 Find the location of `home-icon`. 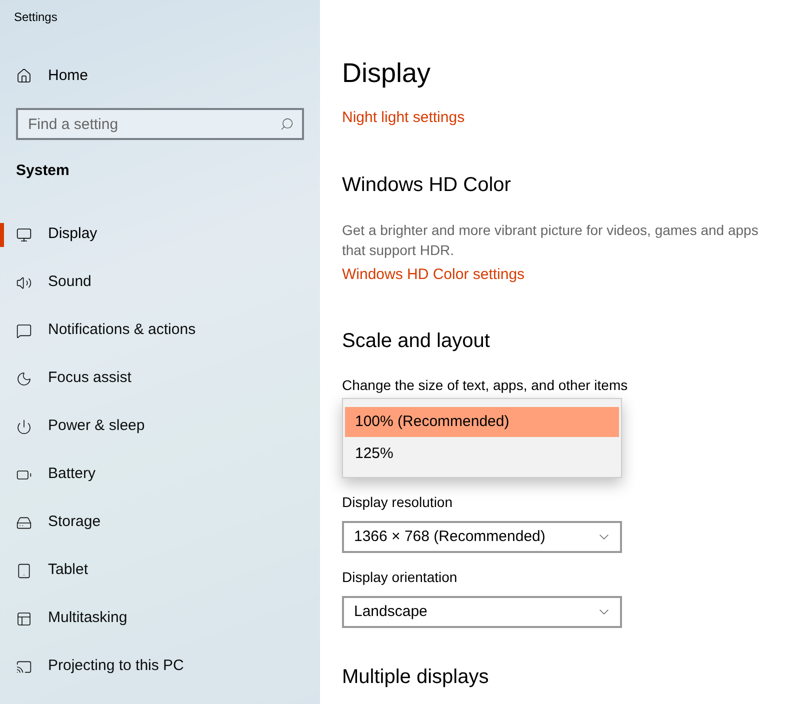

home-icon is located at coordinates (24, 76).